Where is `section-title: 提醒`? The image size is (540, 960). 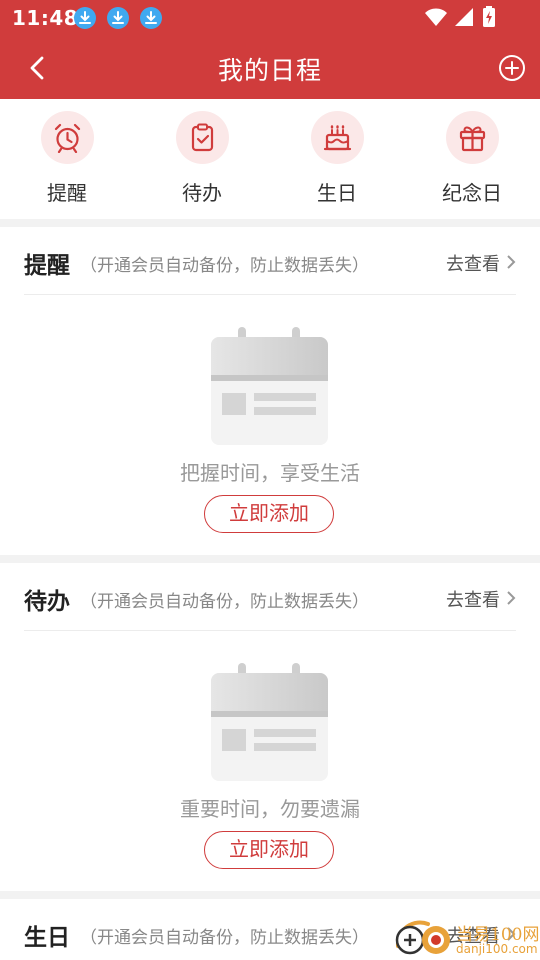 section-title: 提醒 is located at coordinates (47, 266).